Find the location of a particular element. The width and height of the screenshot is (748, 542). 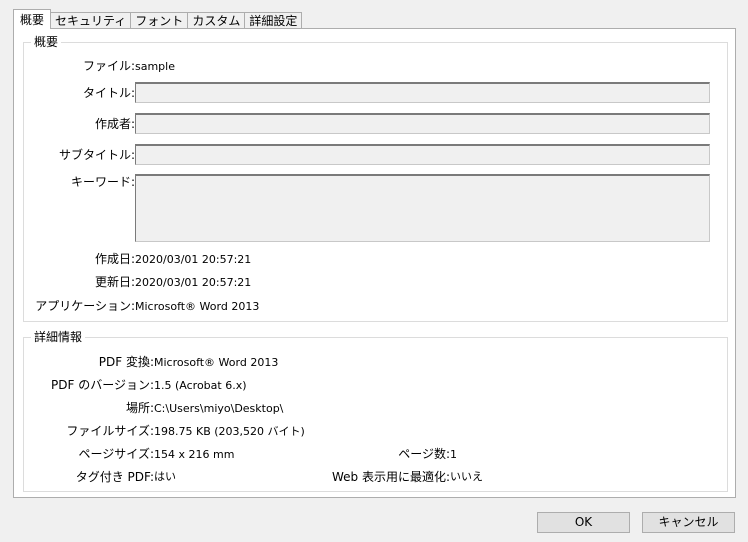

page-count-label: ページ数: is located at coordinates (424, 454).